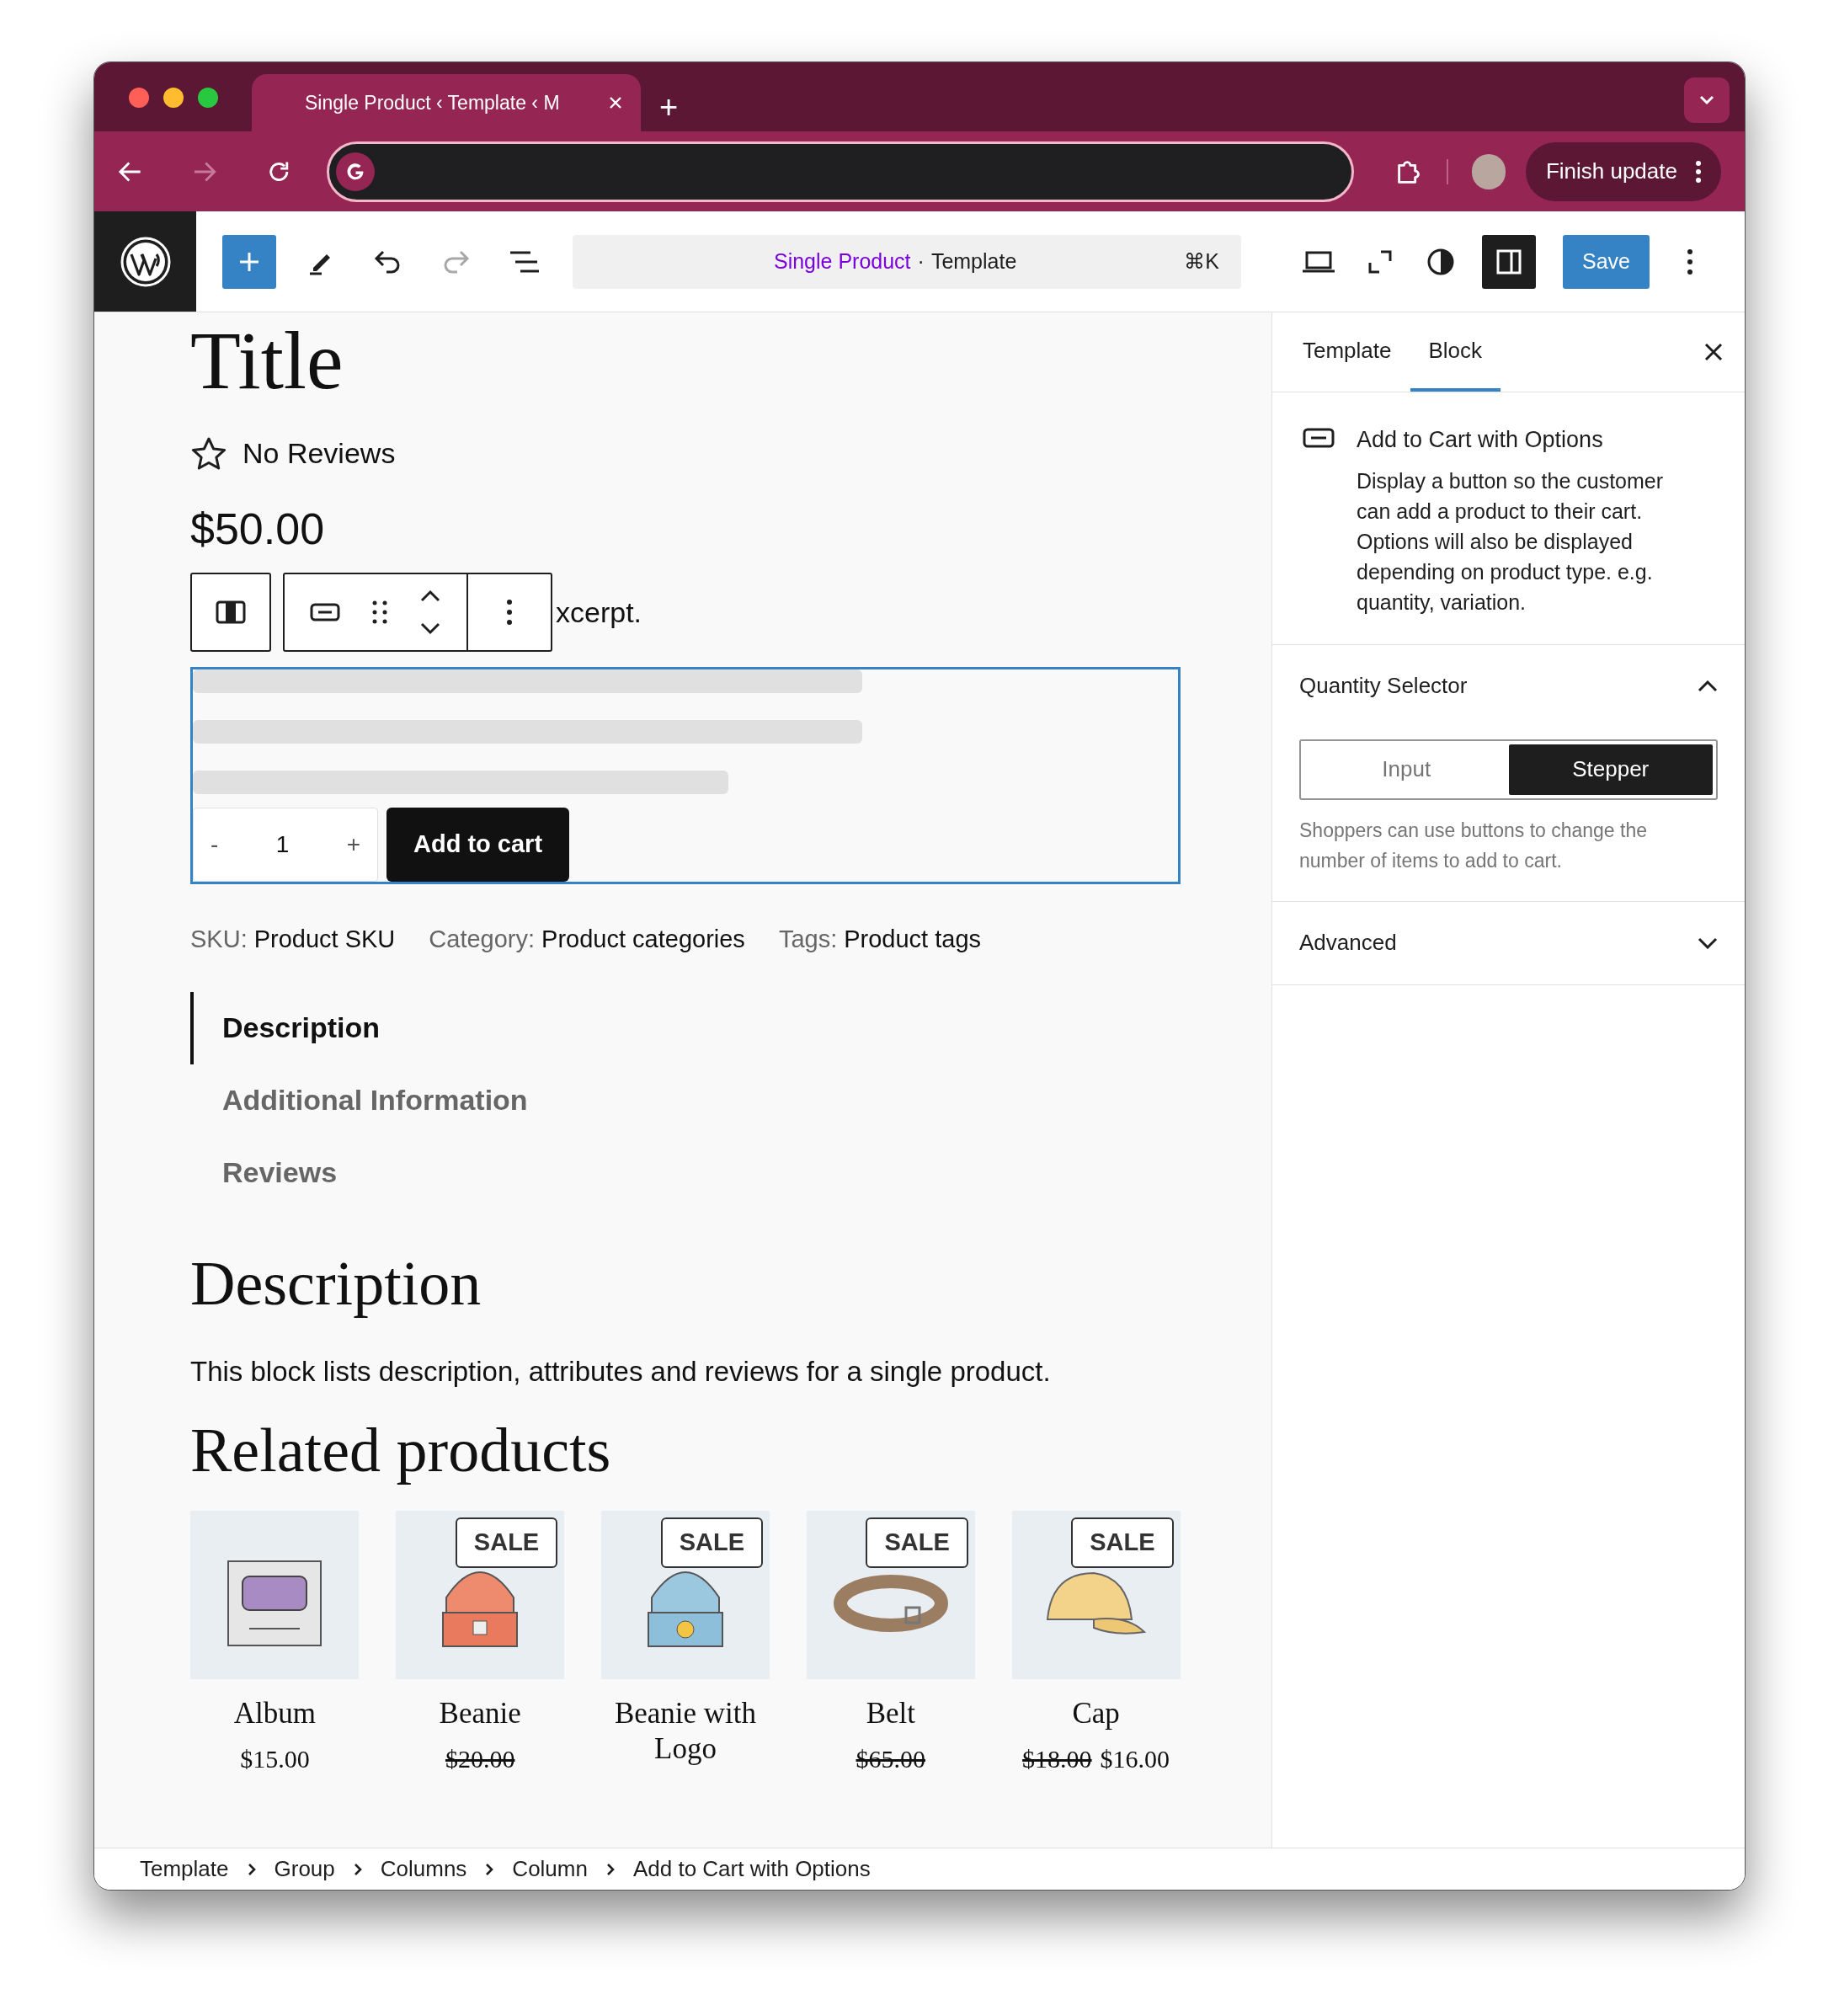  What do you see at coordinates (305, 1869) in the screenshot?
I see `breadcrumb-item: Group` at bounding box center [305, 1869].